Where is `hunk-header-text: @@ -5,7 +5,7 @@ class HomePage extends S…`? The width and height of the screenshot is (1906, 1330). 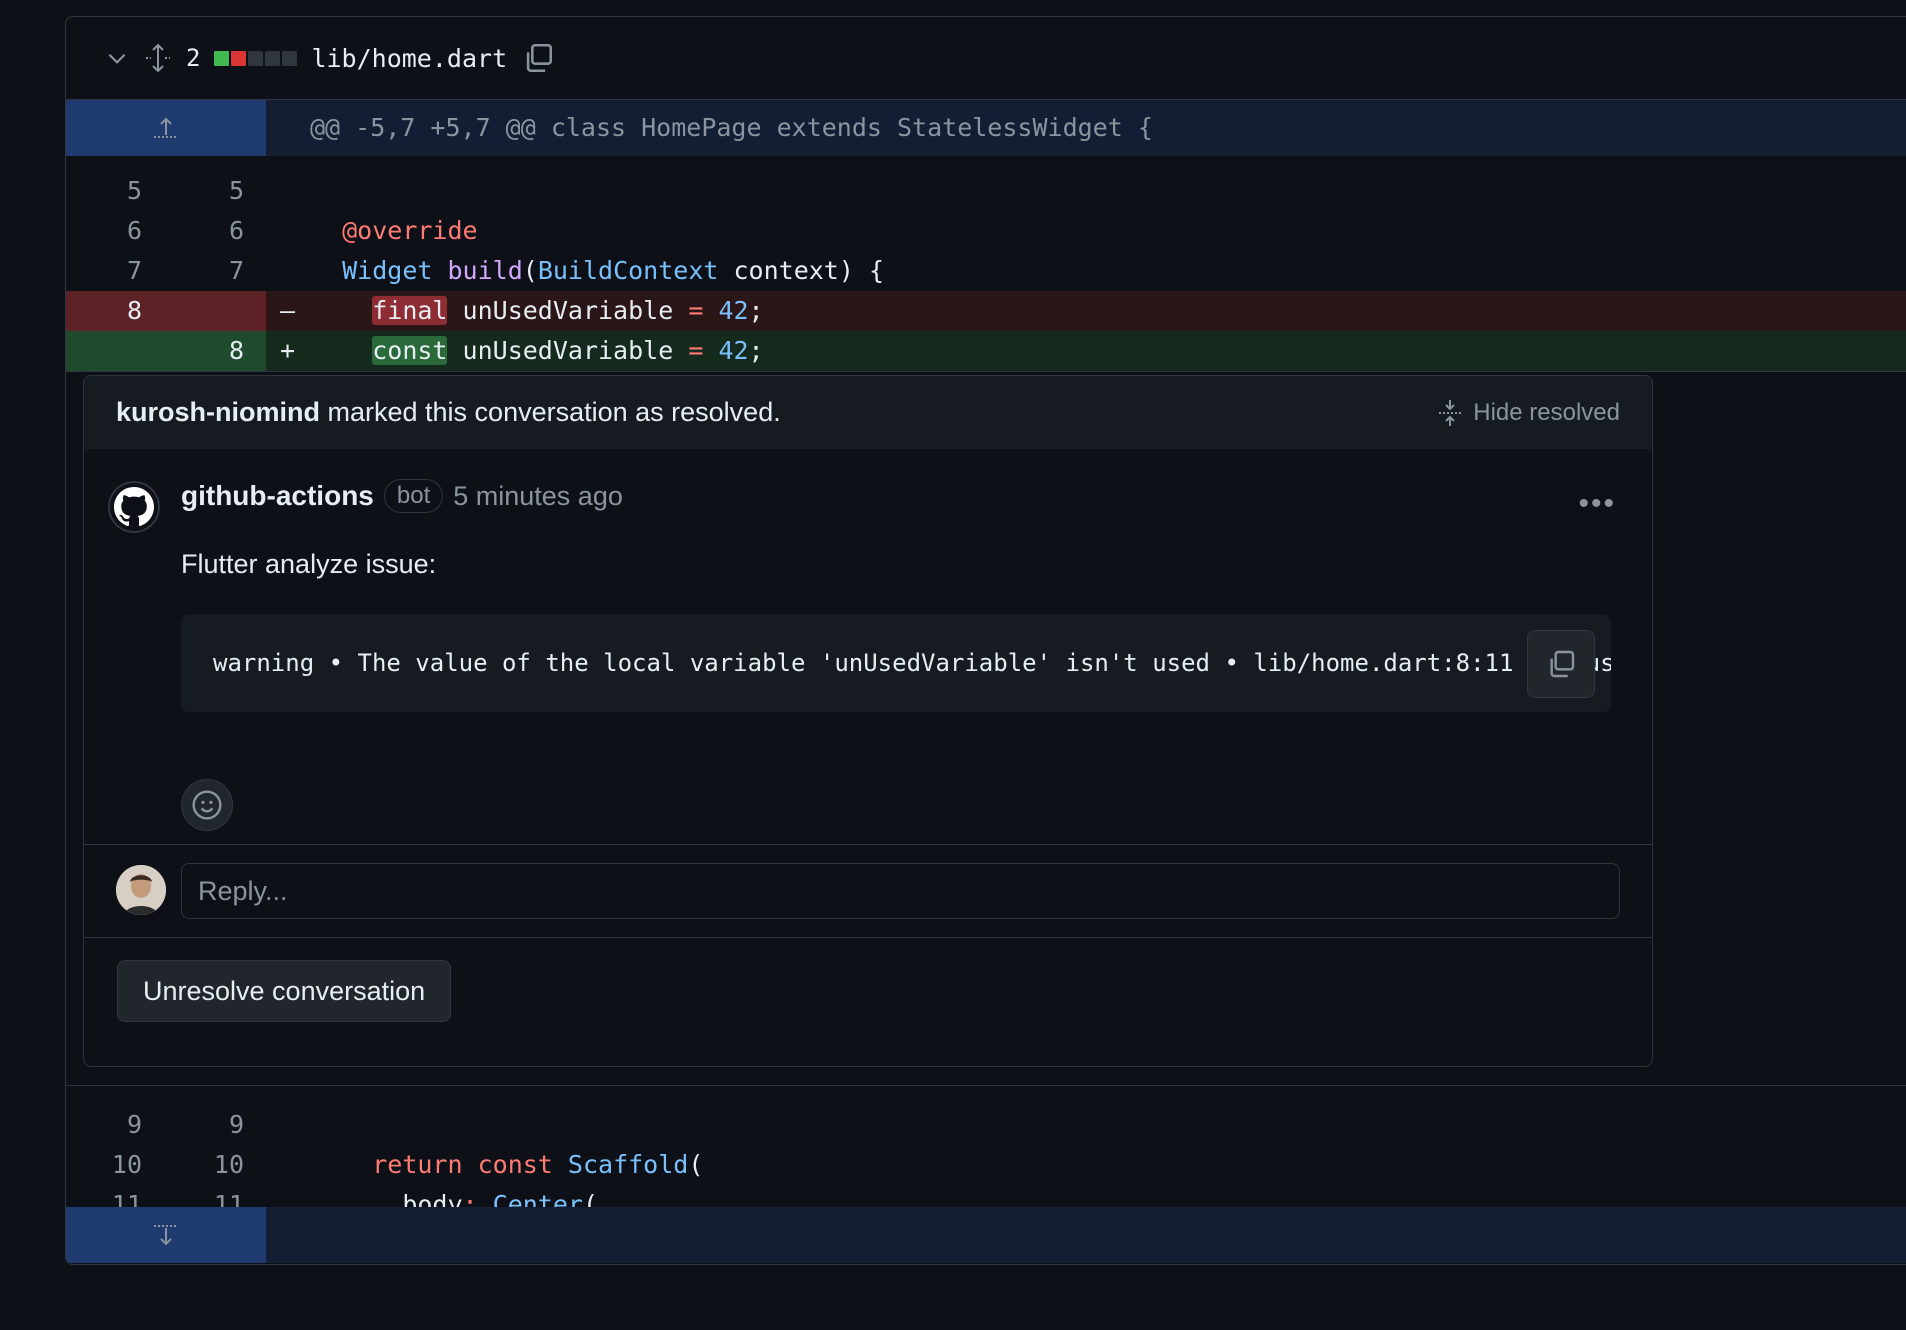 hunk-header-text: @@ -5,7 +5,7 @@ class HomePage extends S… is located at coordinates (1086, 128).